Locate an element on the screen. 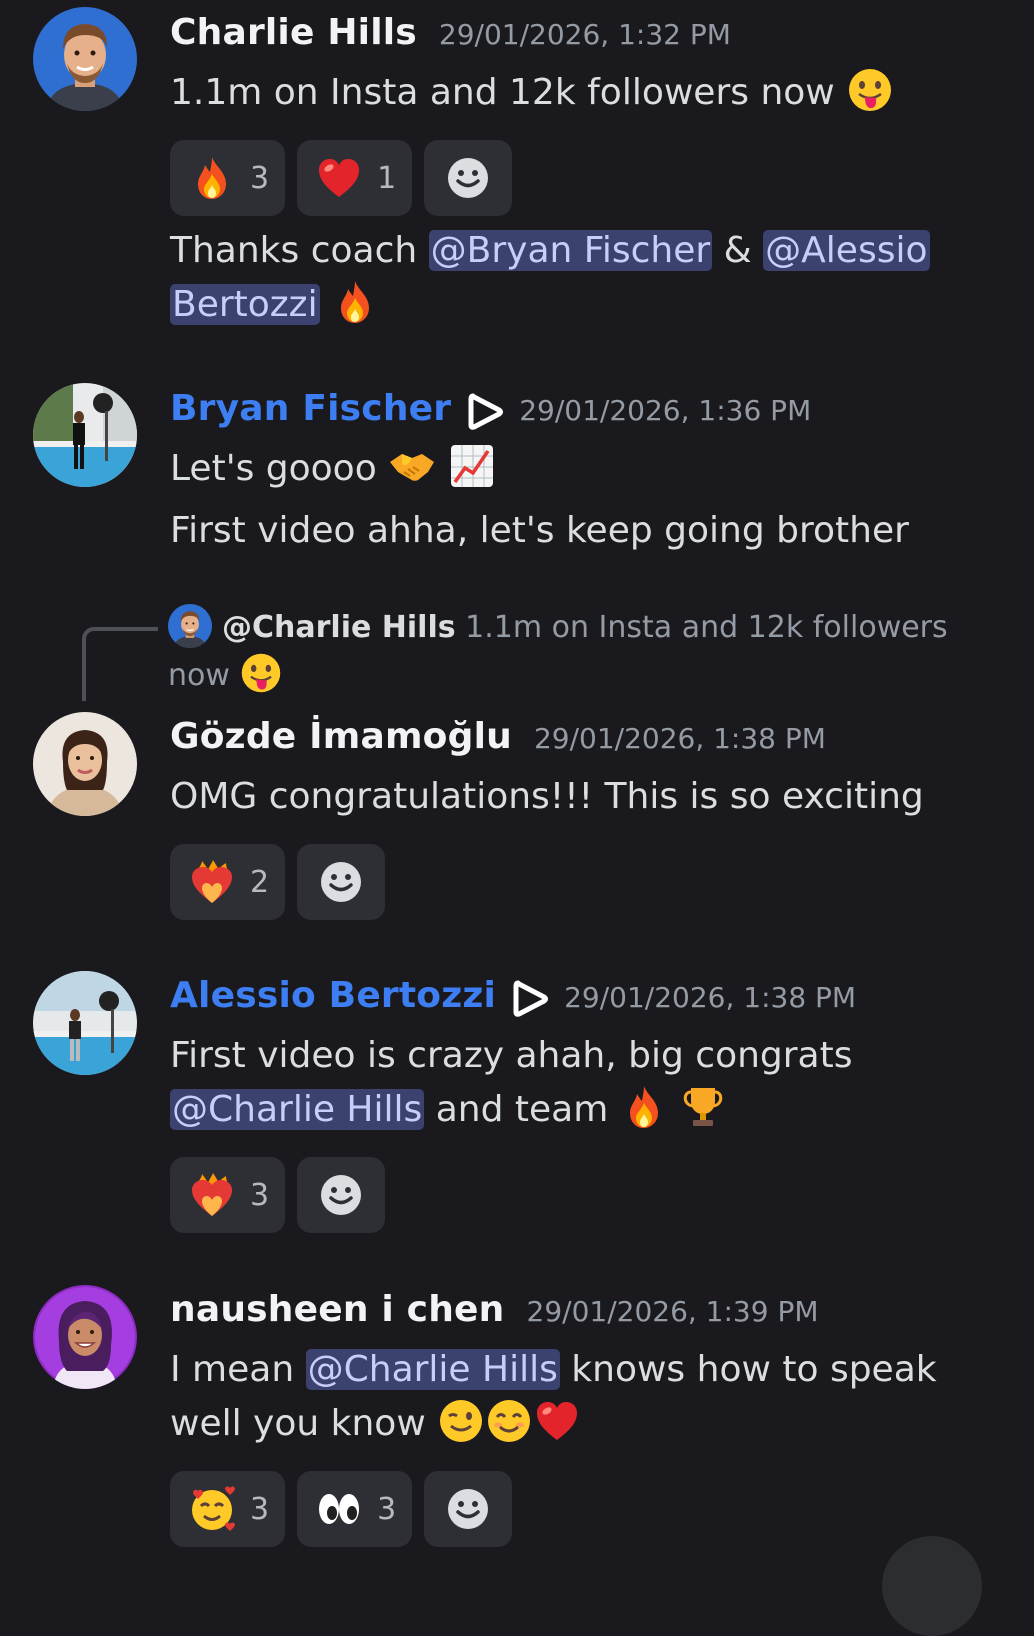  timestamp: 29/01/2026, 1:32 PM is located at coordinates (584, 34).